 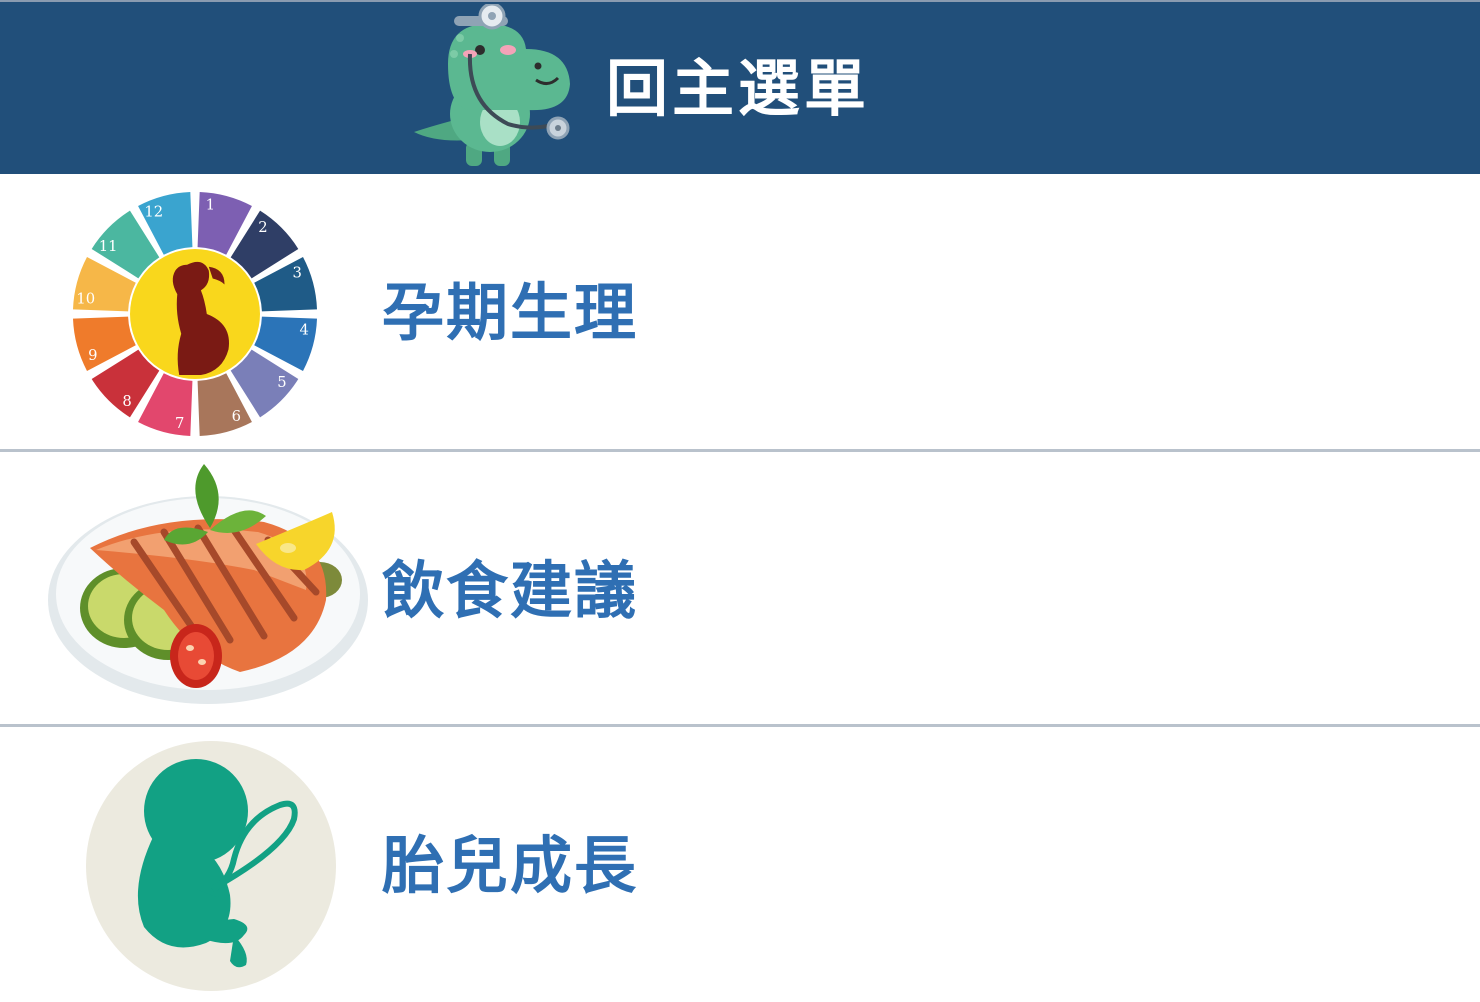 What do you see at coordinates (208, 584) in the screenshot?
I see `grilled-salmon-plate-icon` at bounding box center [208, 584].